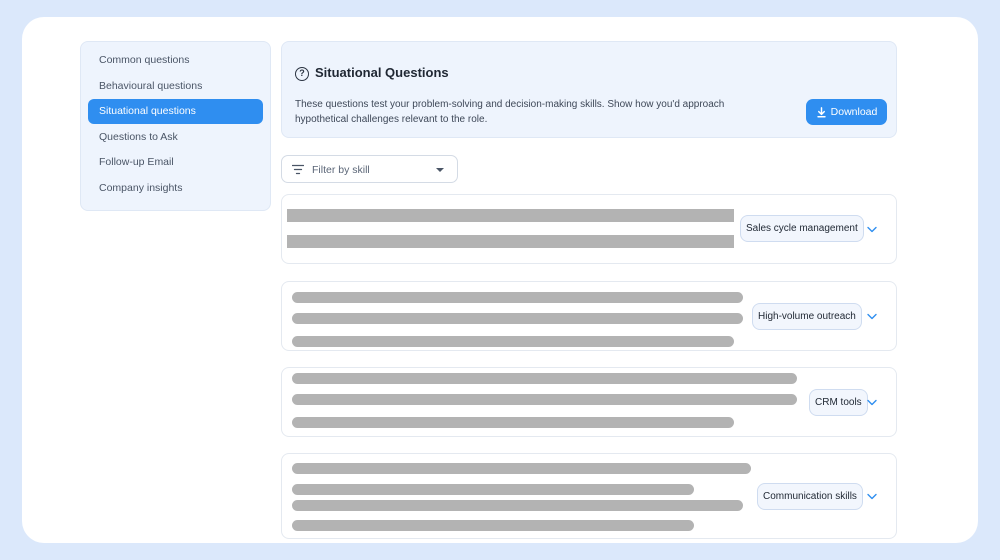  I want to click on sidebar-item-situational-questions: Situational questions, so click(175, 111).